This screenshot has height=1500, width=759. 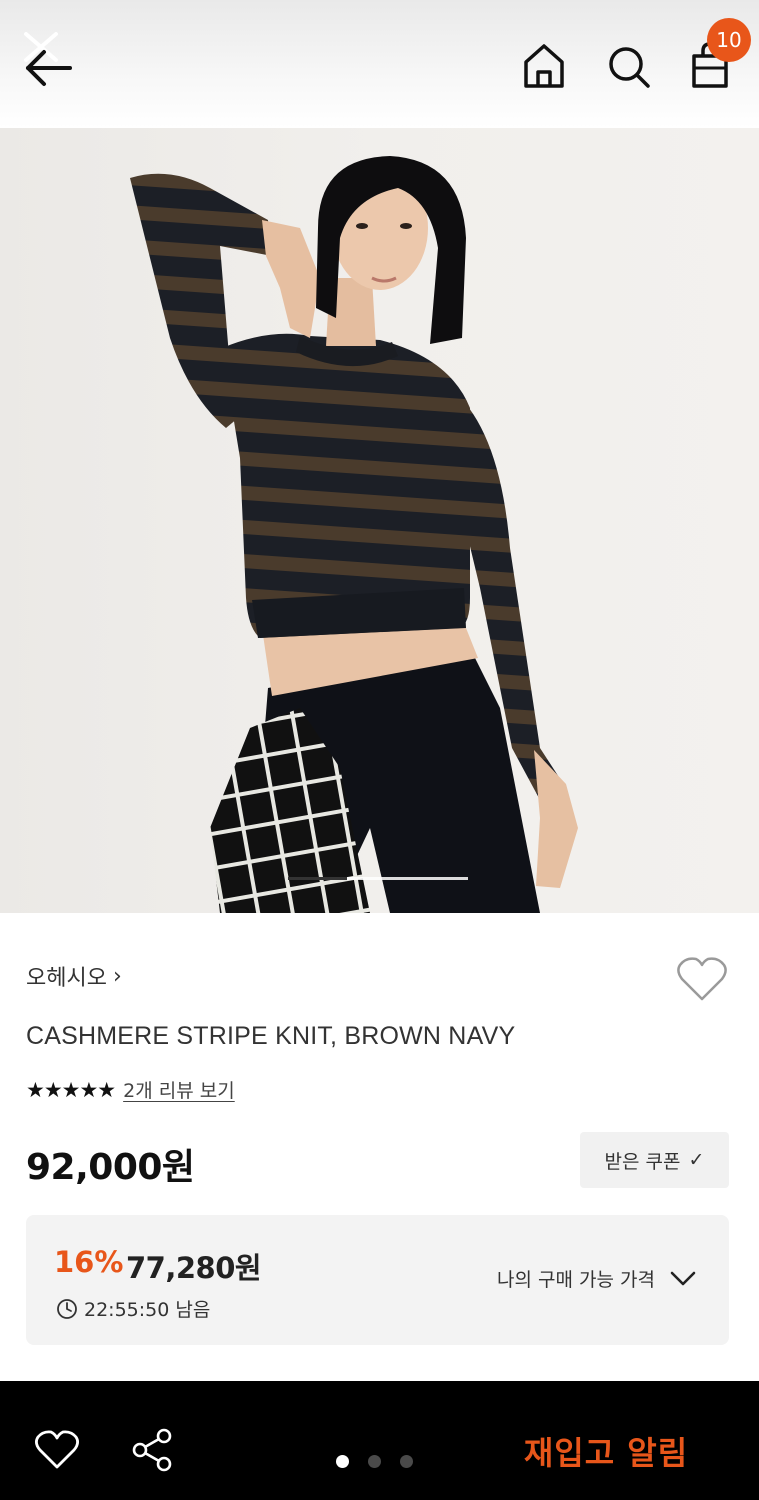 I want to click on cart-count-badge: 10, so click(x=729, y=40).